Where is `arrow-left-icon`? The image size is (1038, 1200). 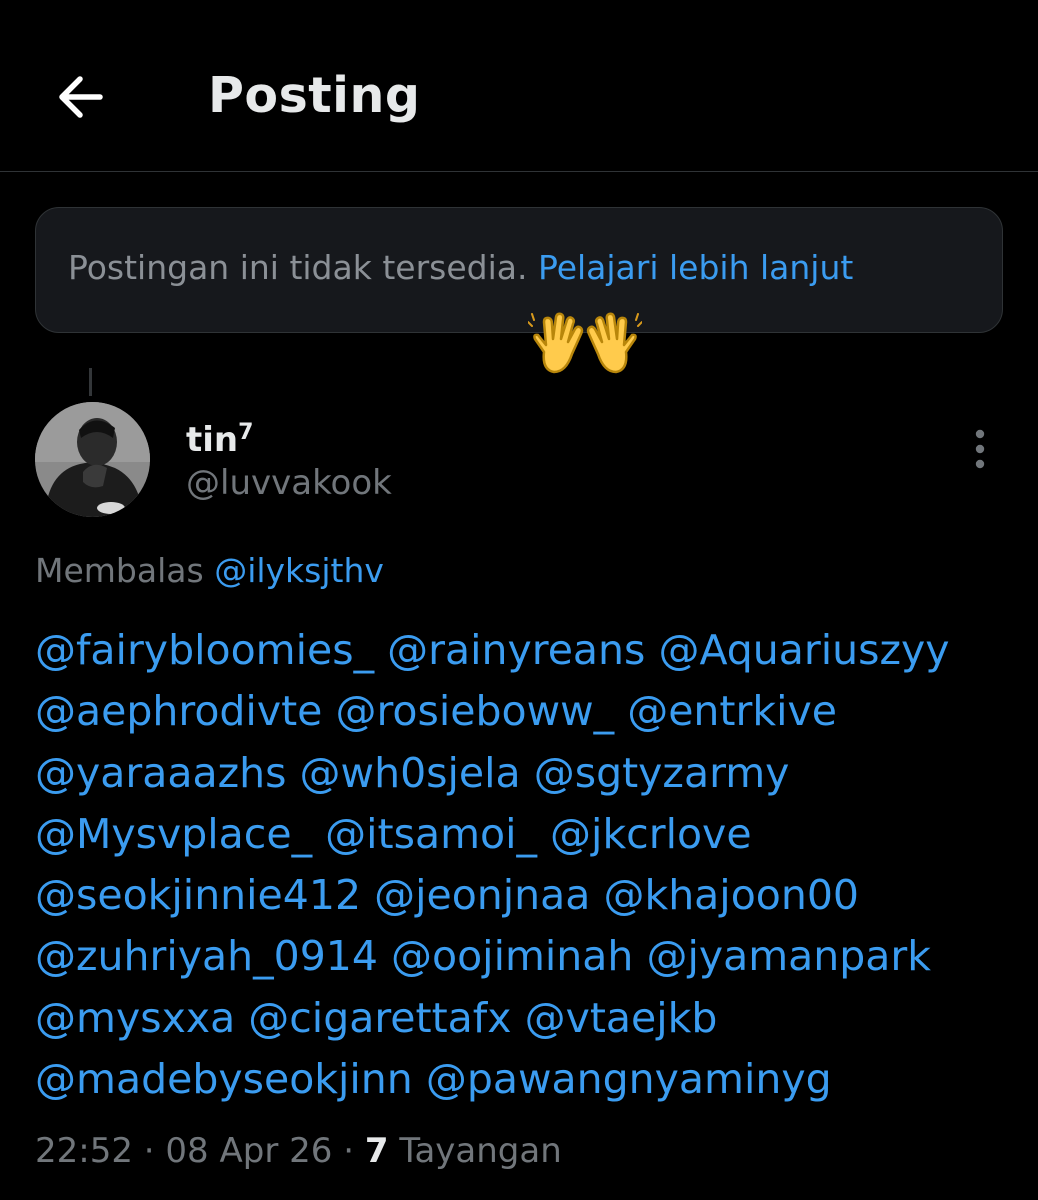
arrow-left-icon is located at coordinates (81, 97).